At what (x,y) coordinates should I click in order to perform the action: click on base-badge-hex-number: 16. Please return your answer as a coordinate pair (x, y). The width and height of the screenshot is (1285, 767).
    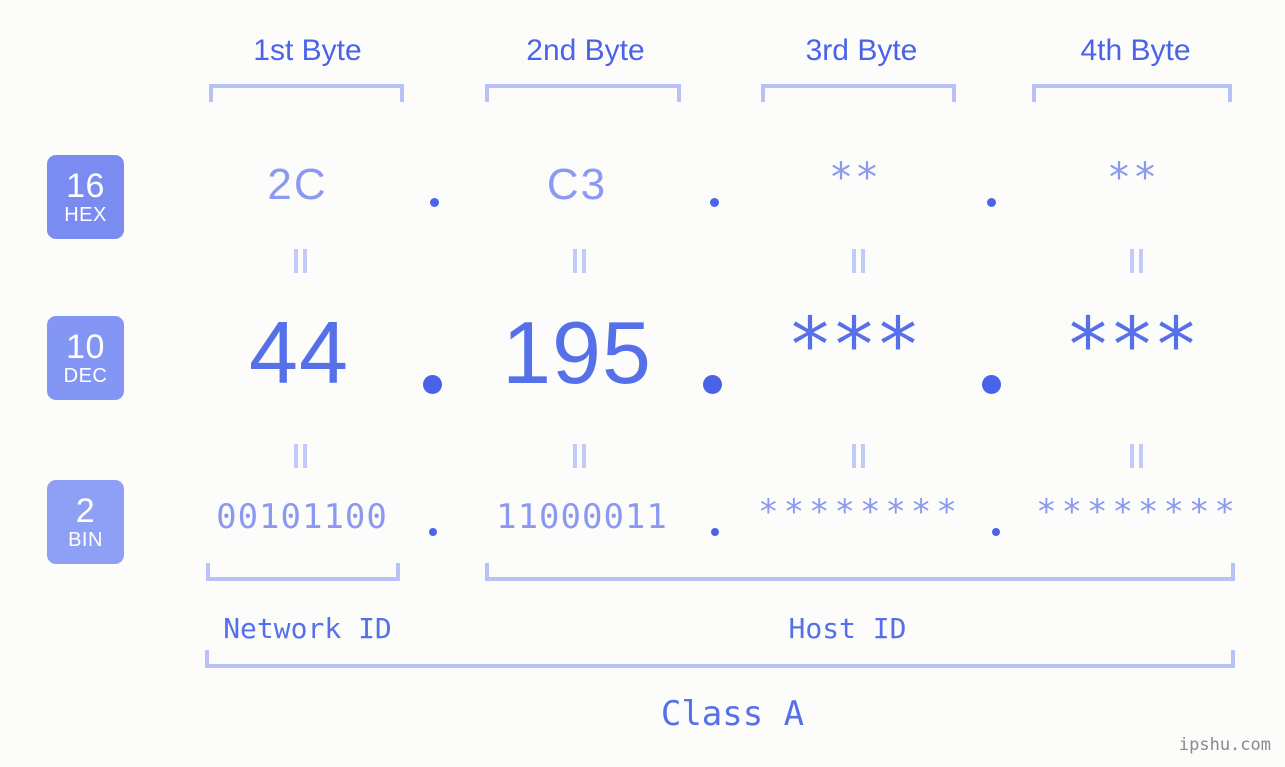
    Looking at the image, I should click on (85, 185).